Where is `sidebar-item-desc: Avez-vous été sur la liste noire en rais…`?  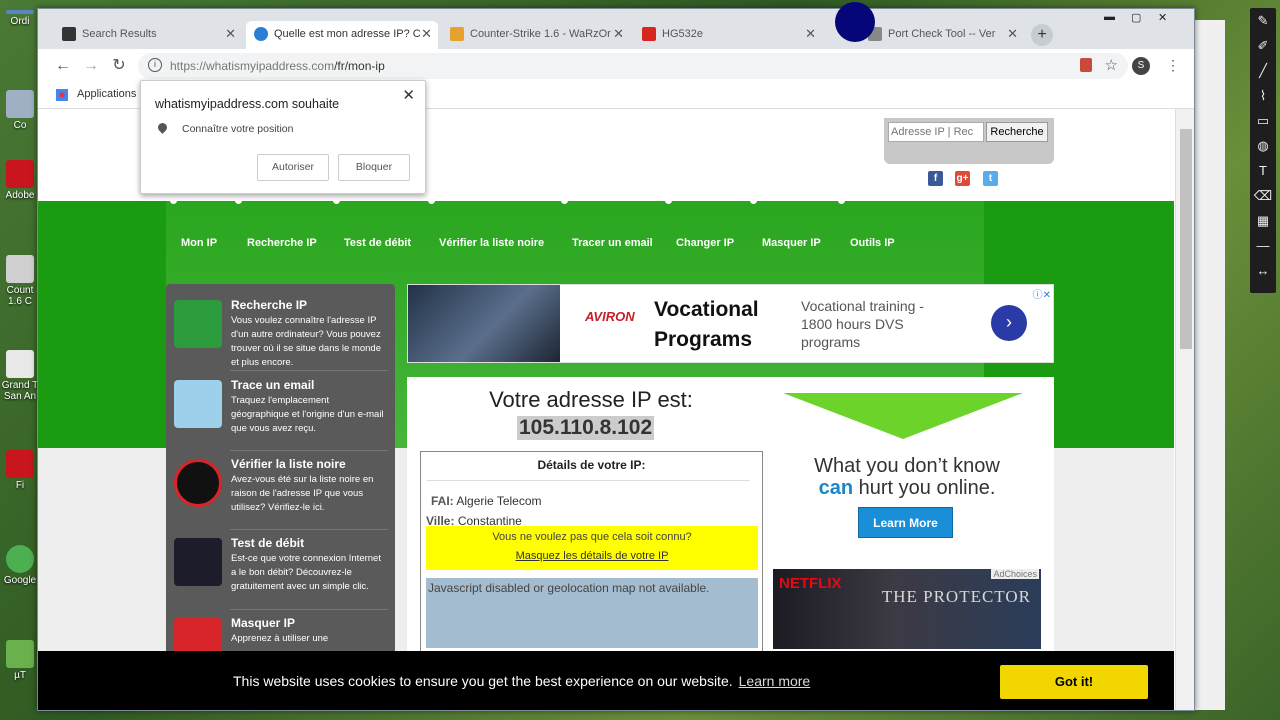
sidebar-item-desc: Avez-vous été sur la liste noire en rais… is located at coordinates (302, 493).